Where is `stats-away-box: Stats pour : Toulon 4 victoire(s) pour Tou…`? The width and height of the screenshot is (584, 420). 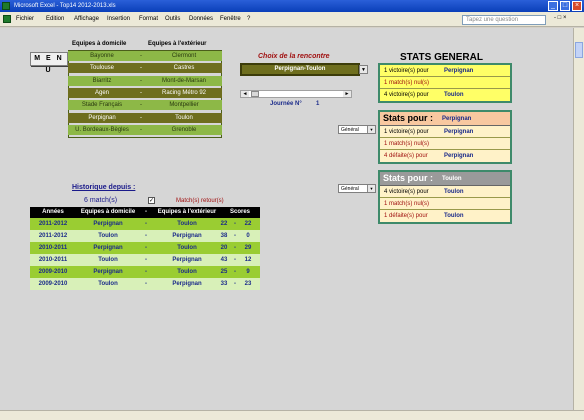 stats-away-box: Stats pour : Toulon 4 victoire(s) pour Tou… is located at coordinates (445, 197).